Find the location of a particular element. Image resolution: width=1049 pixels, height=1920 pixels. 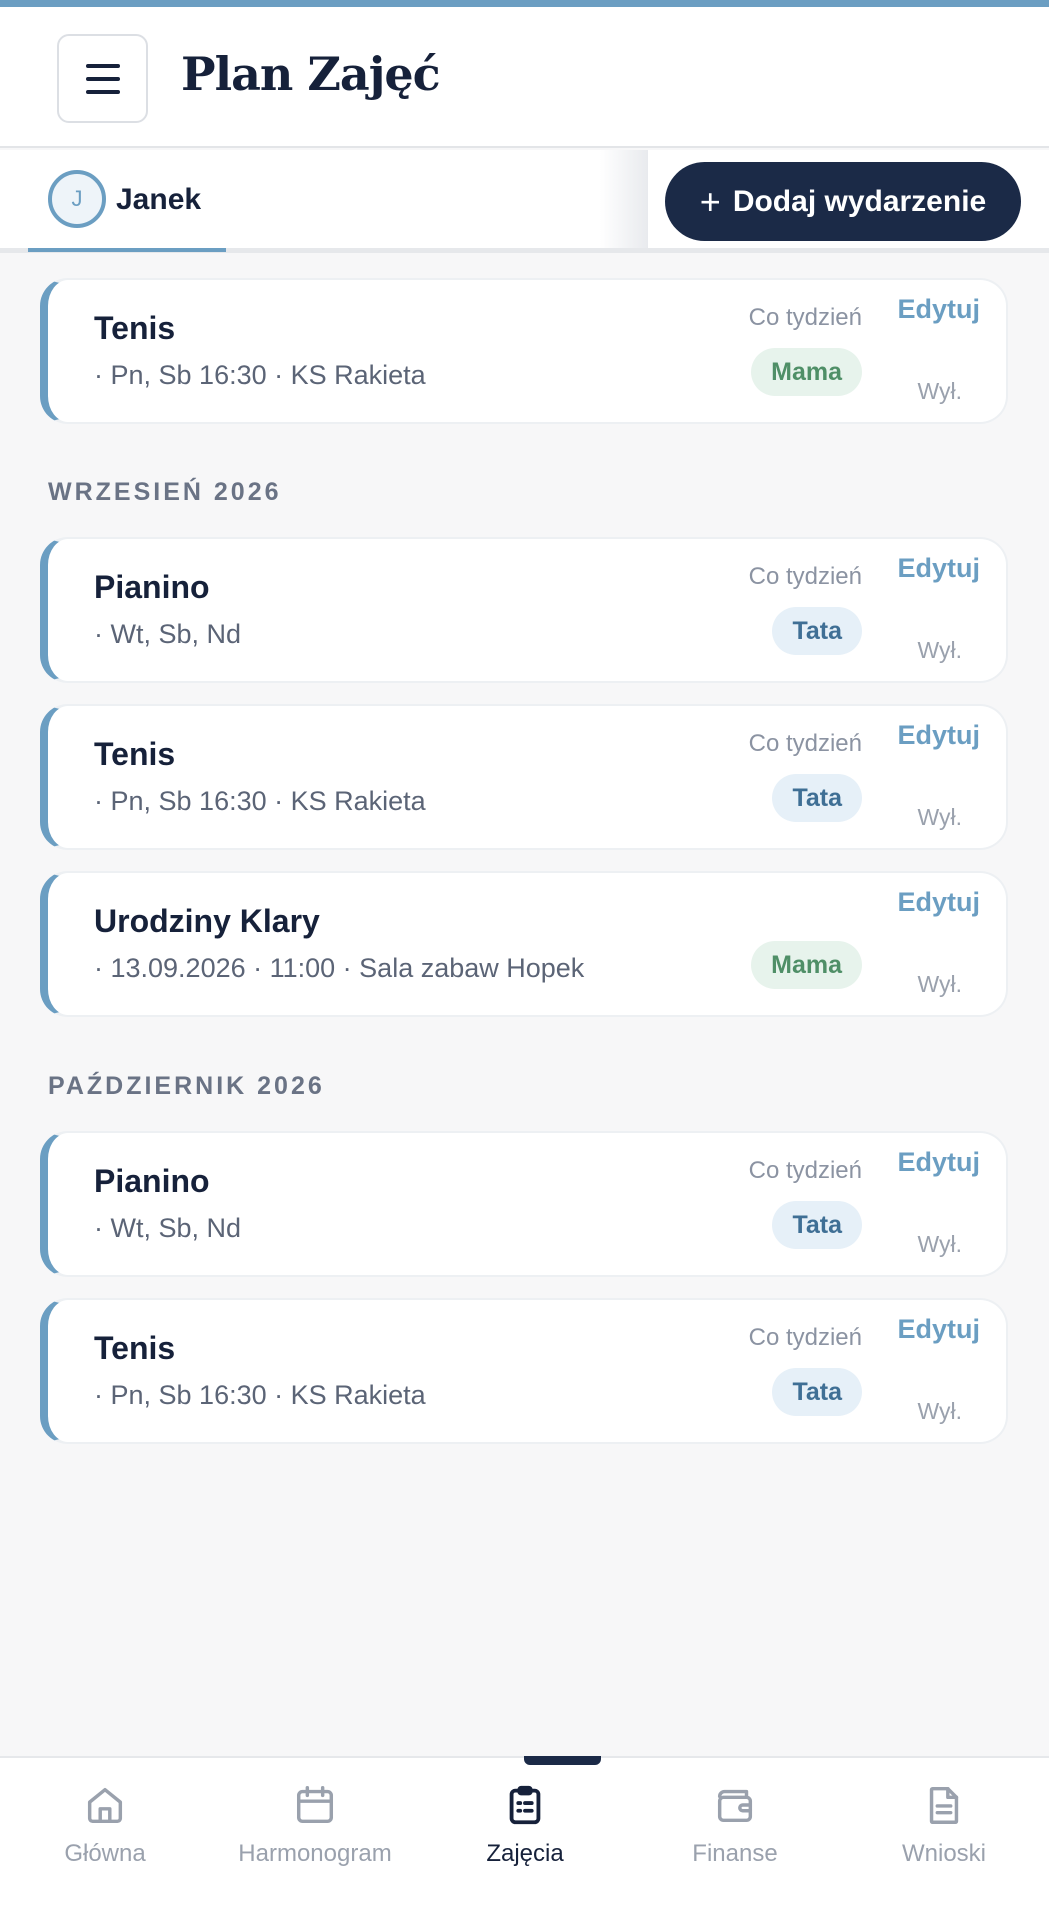

hamburger-icon is located at coordinates (102, 65).